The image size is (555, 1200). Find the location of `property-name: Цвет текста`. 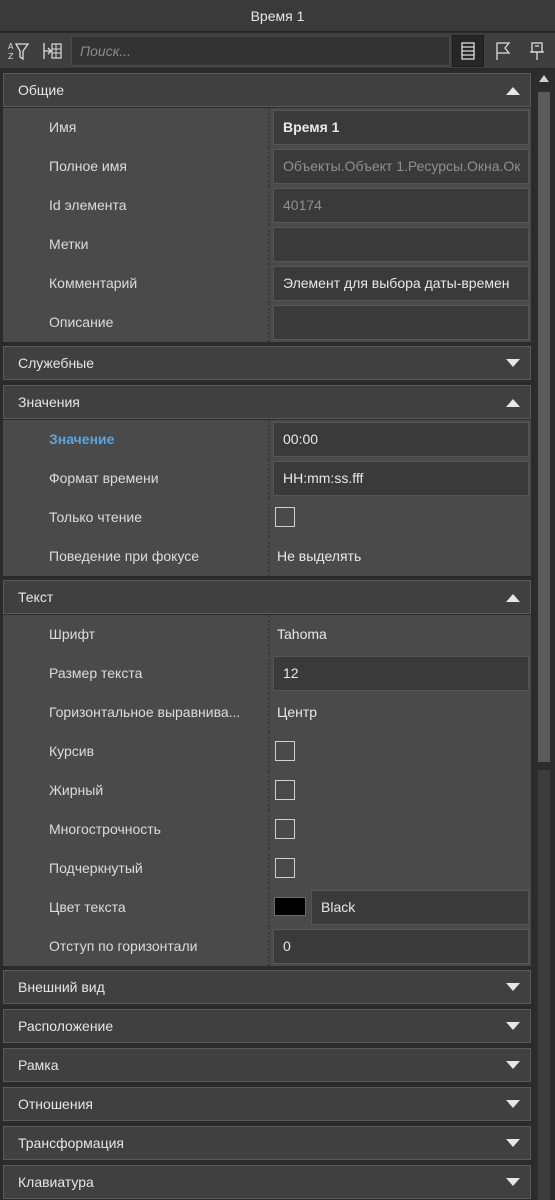

property-name: Цвет текста is located at coordinates (87, 907).